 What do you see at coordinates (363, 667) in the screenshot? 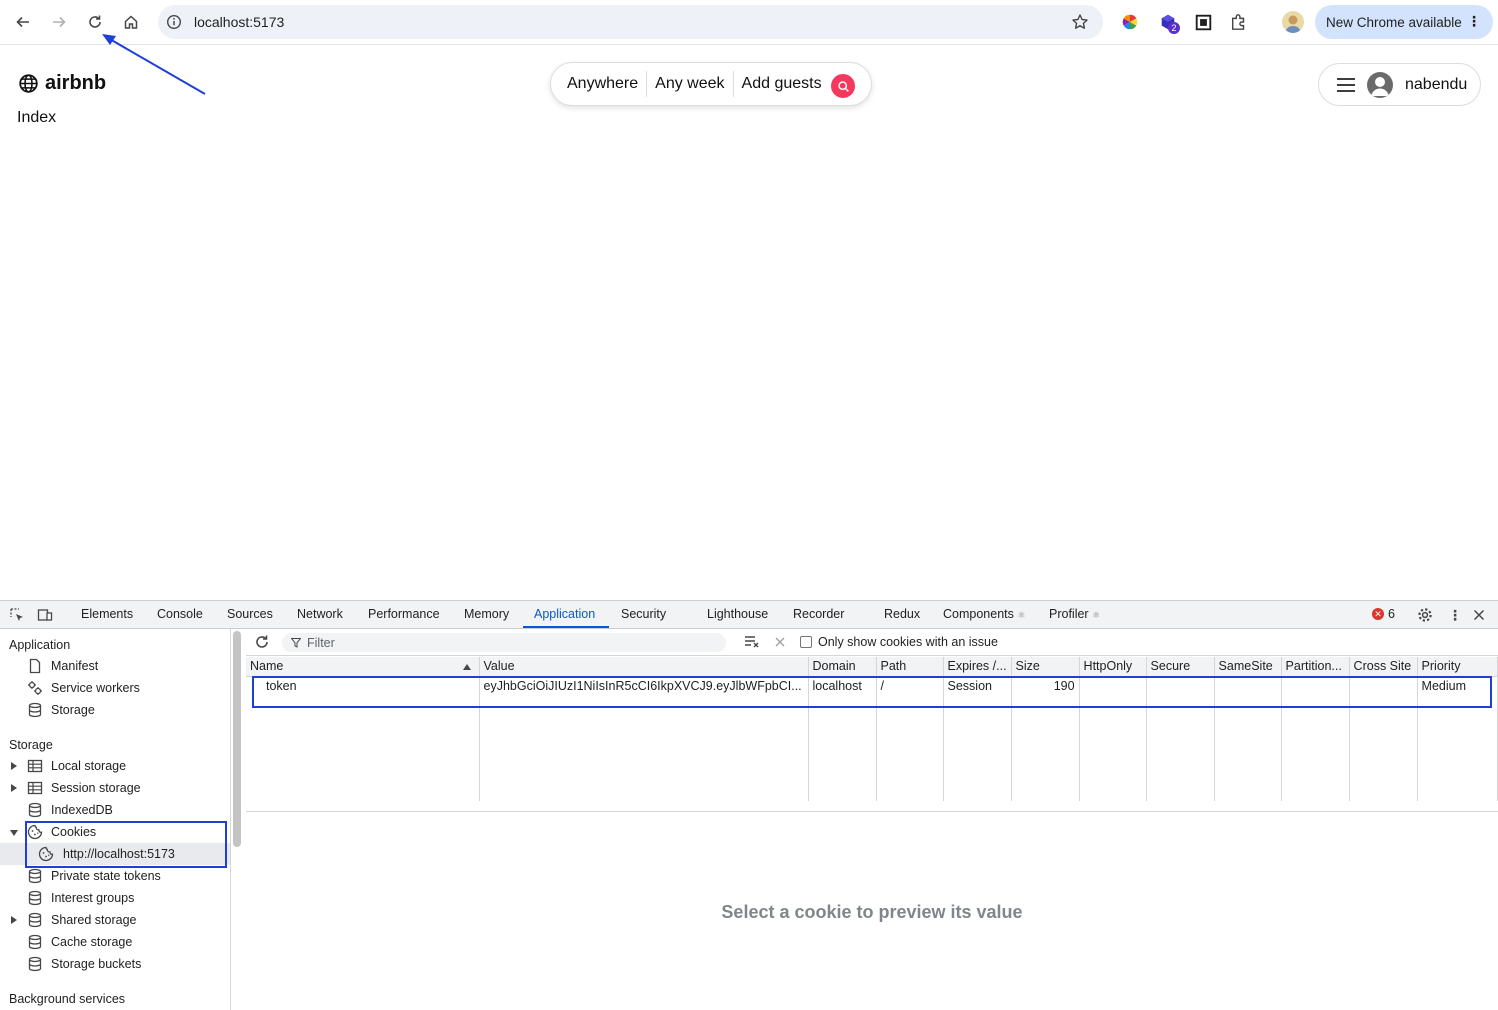
I see `column-header-name: Name` at bounding box center [363, 667].